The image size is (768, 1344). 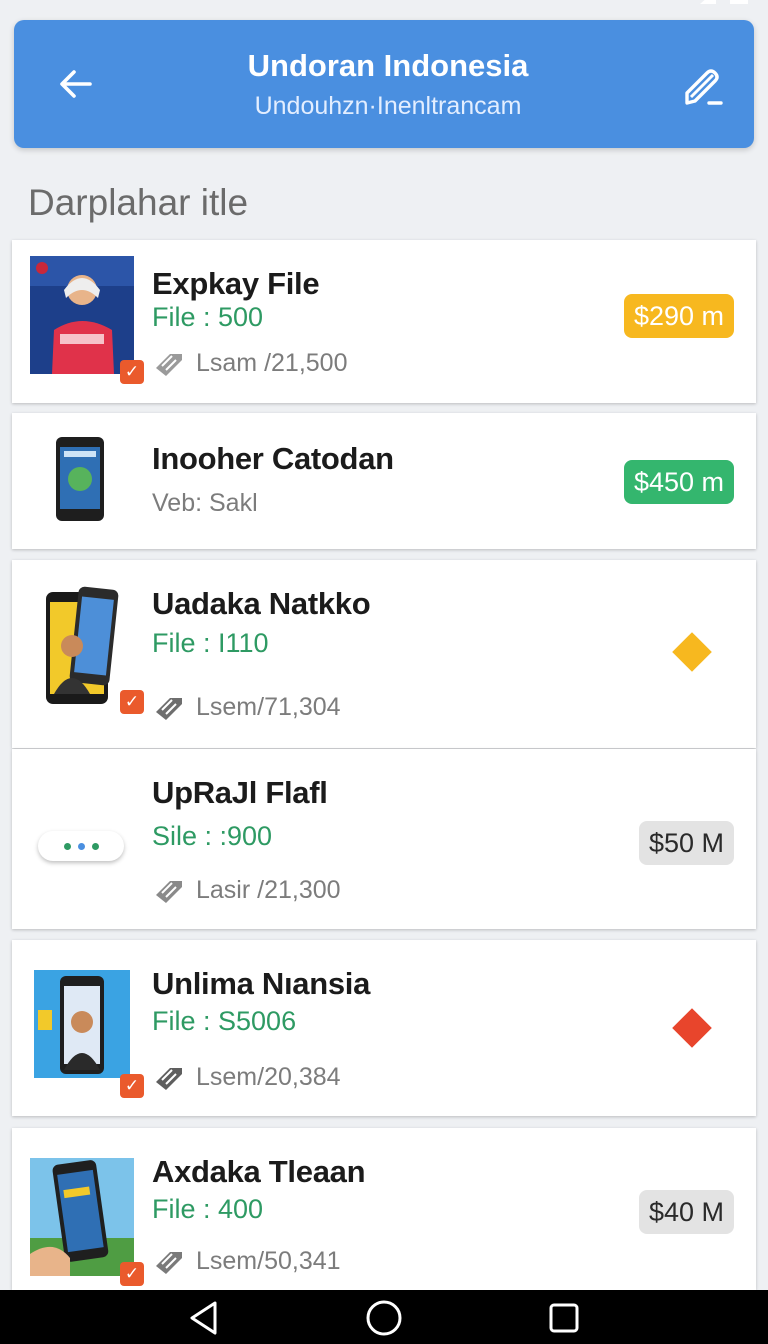 I want to click on circle-home-icon, so click(x=384, y=1318).